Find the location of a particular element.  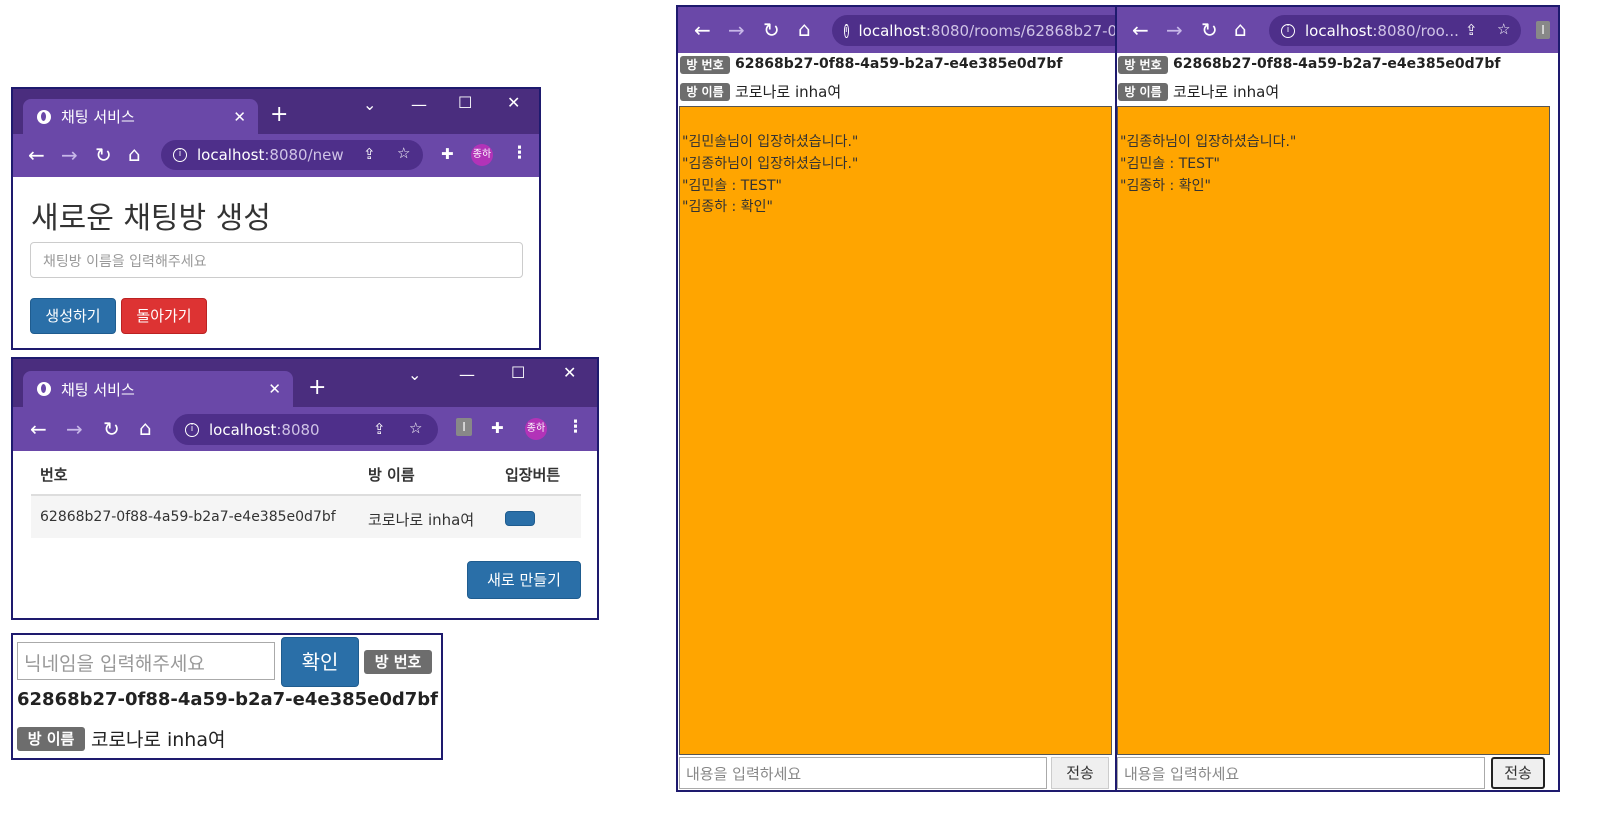

enter-room-button is located at coordinates (520, 518).